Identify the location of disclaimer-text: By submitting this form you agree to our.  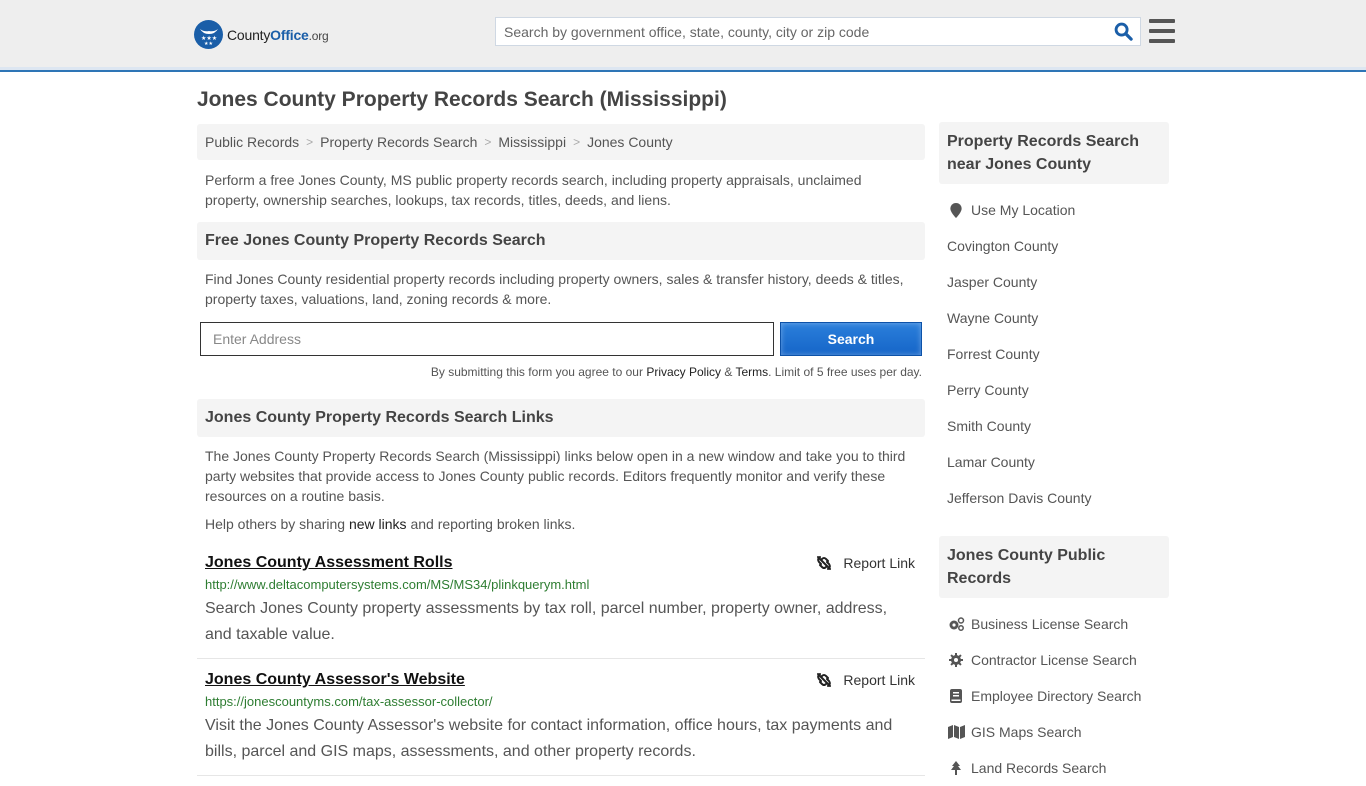
(538, 372).